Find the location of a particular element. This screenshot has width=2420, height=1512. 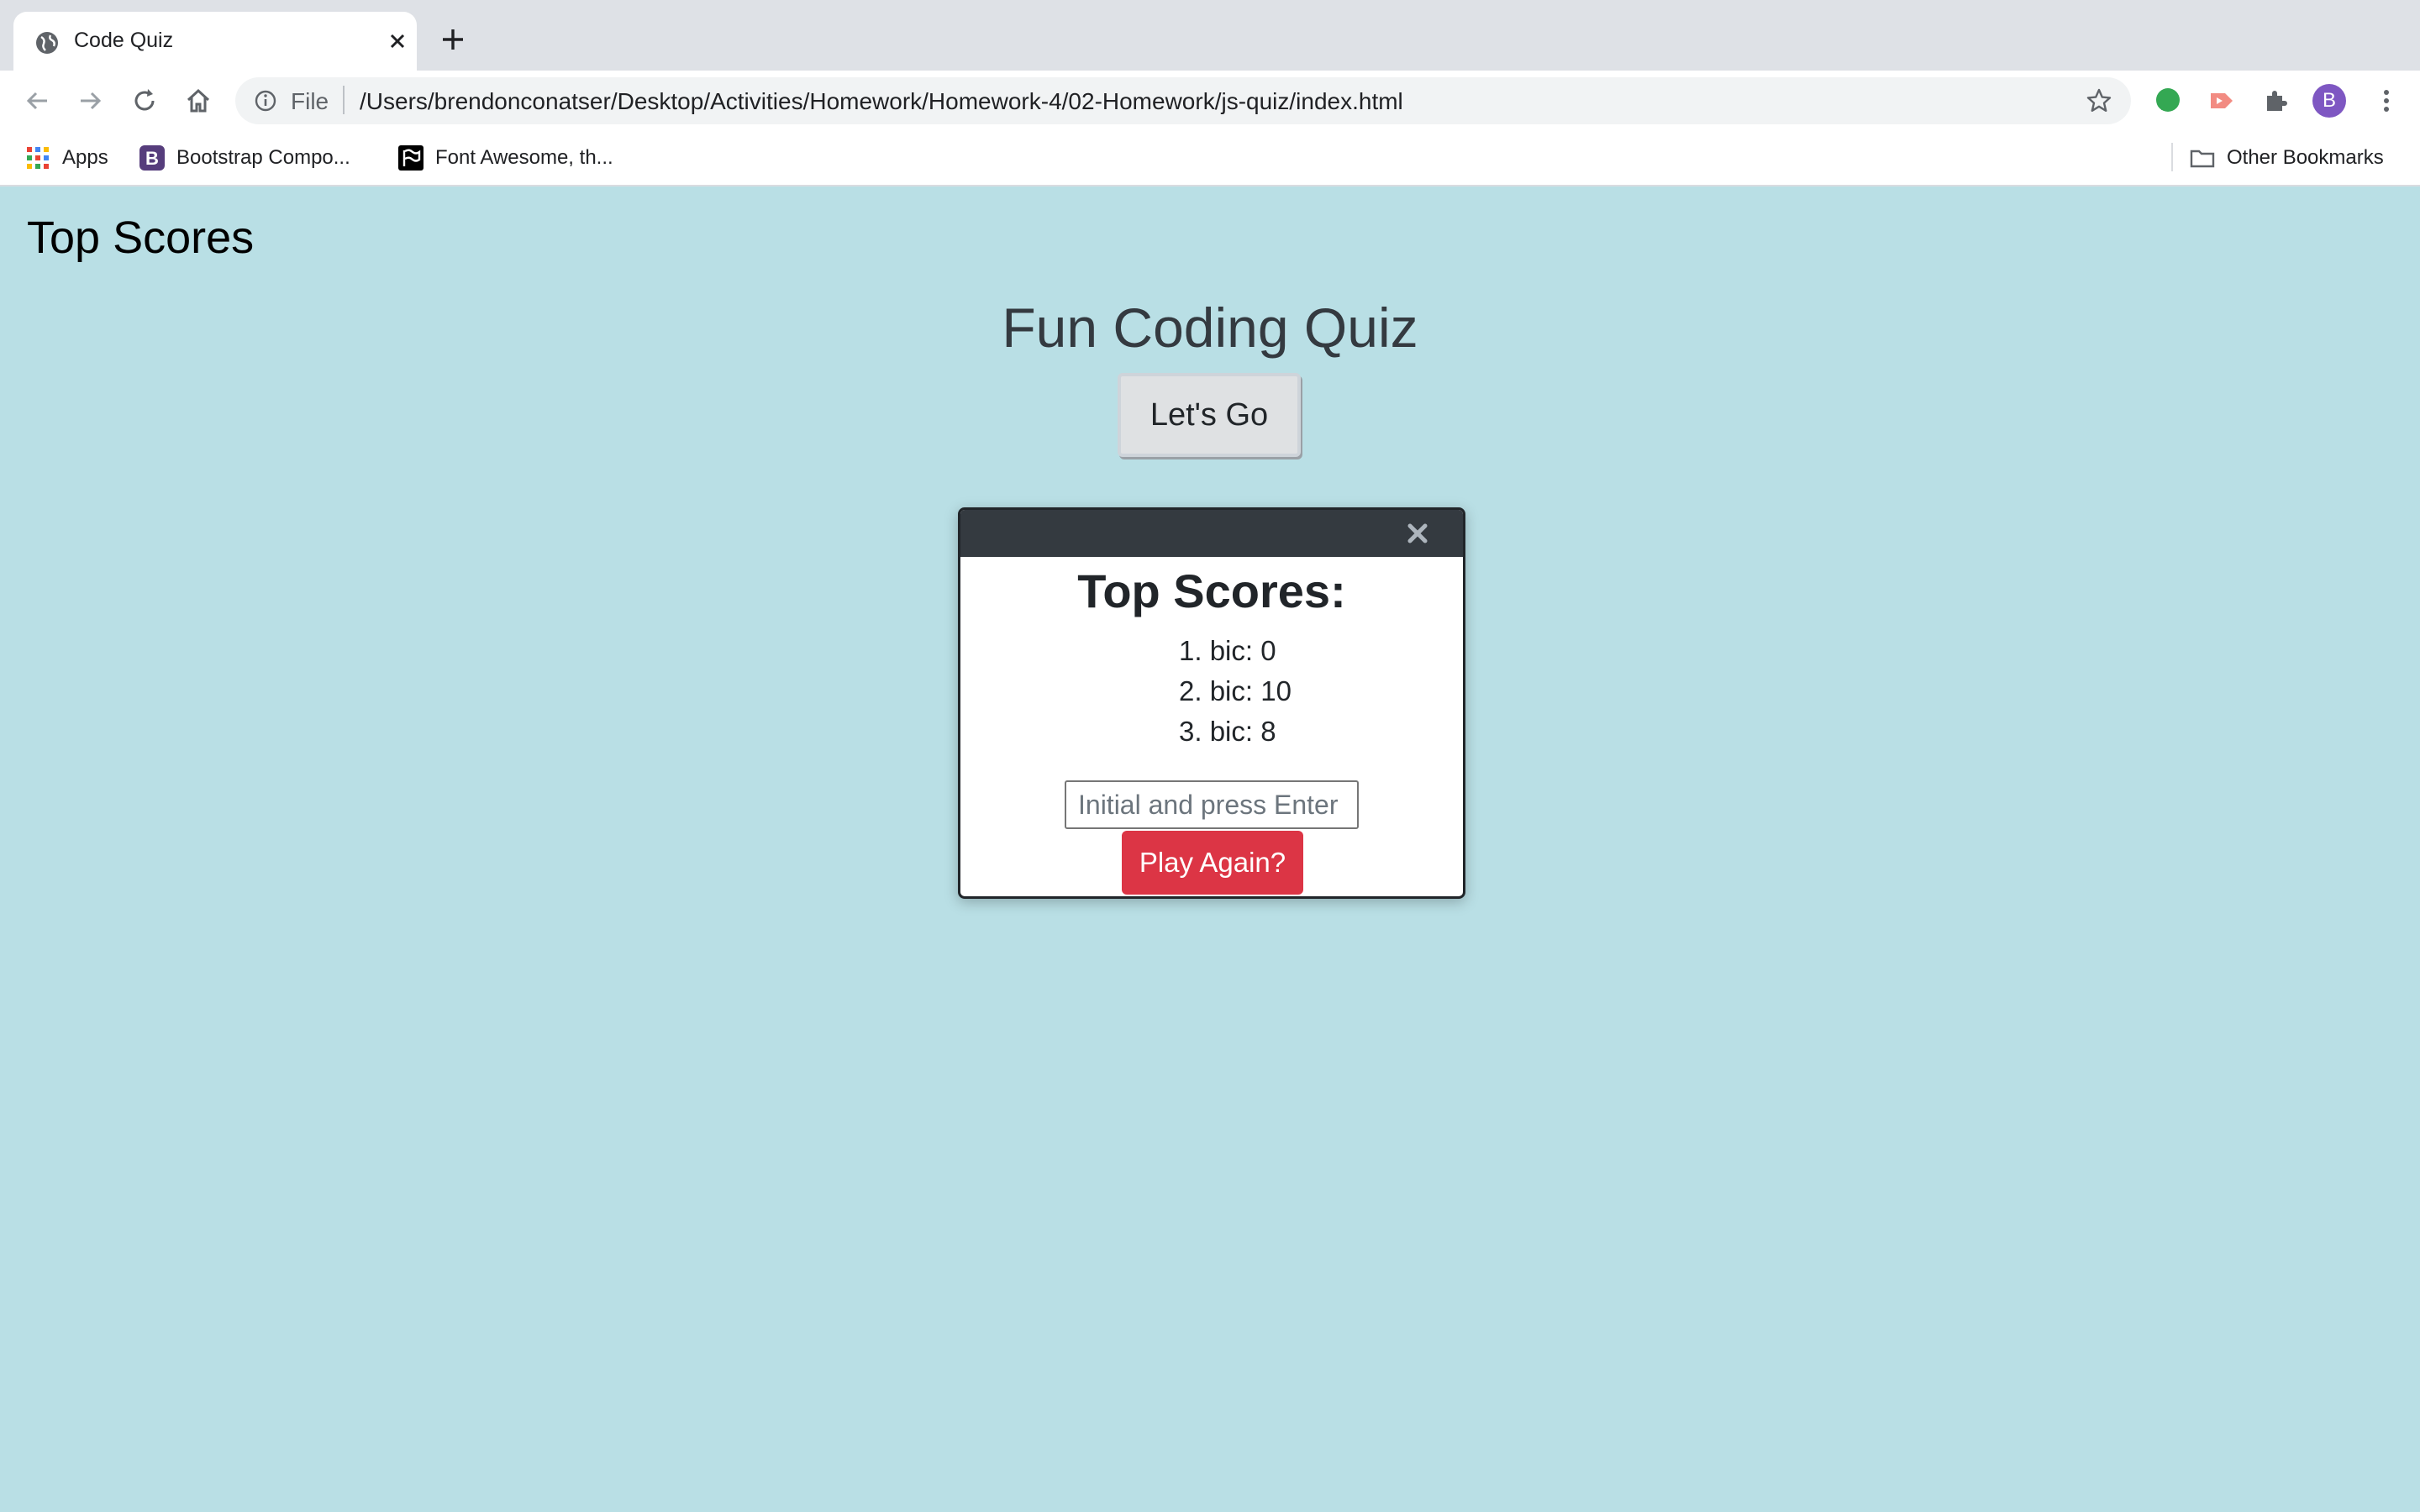

url-scheme-label: File is located at coordinates (310, 101).